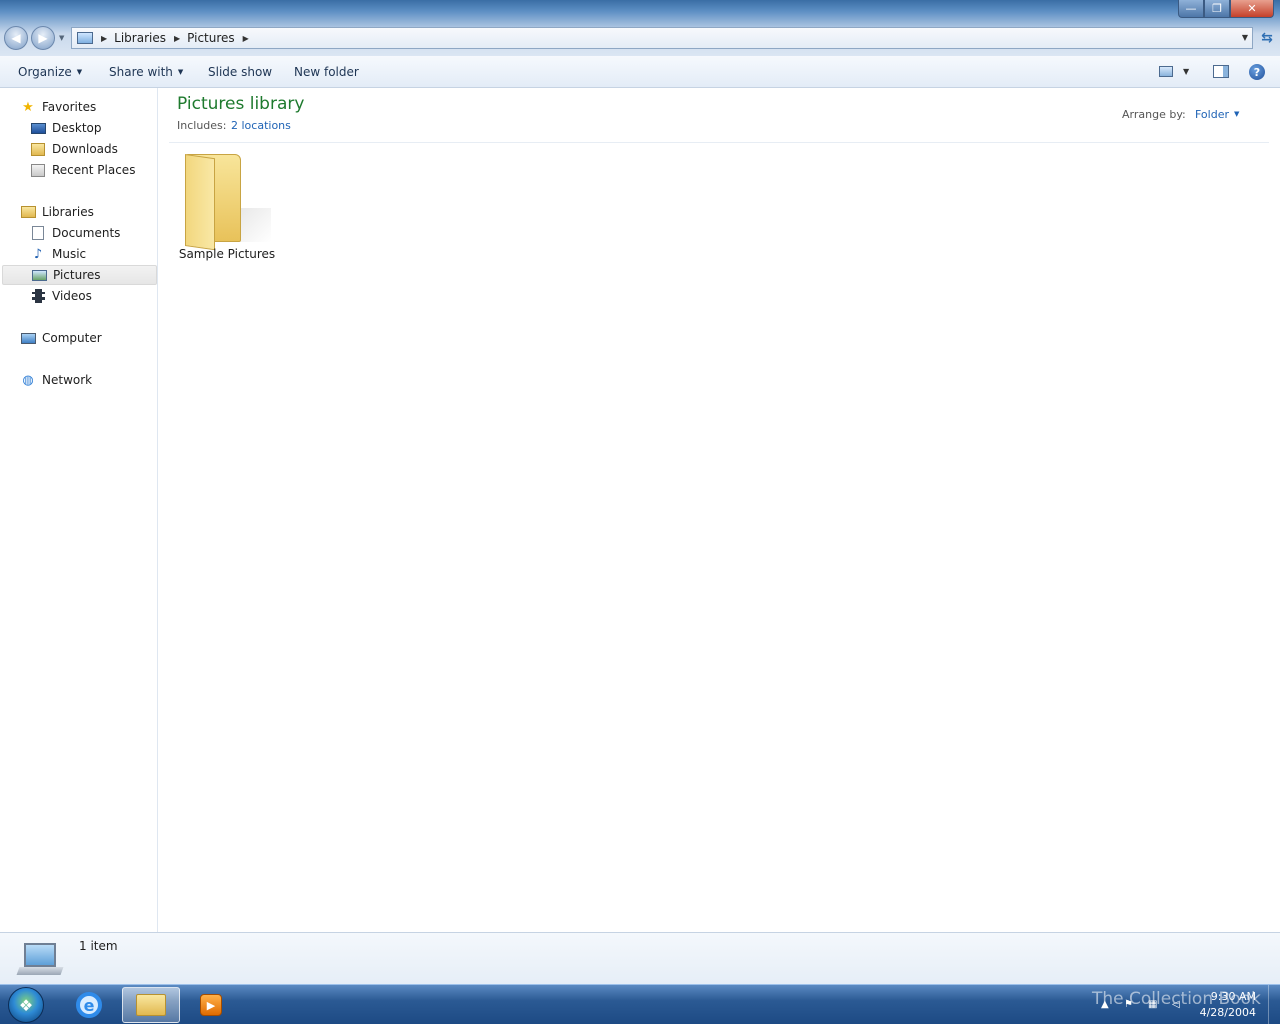 The height and width of the screenshot is (1024, 1280). I want to click on organize-button: Organize ▼, so click(50, 72).